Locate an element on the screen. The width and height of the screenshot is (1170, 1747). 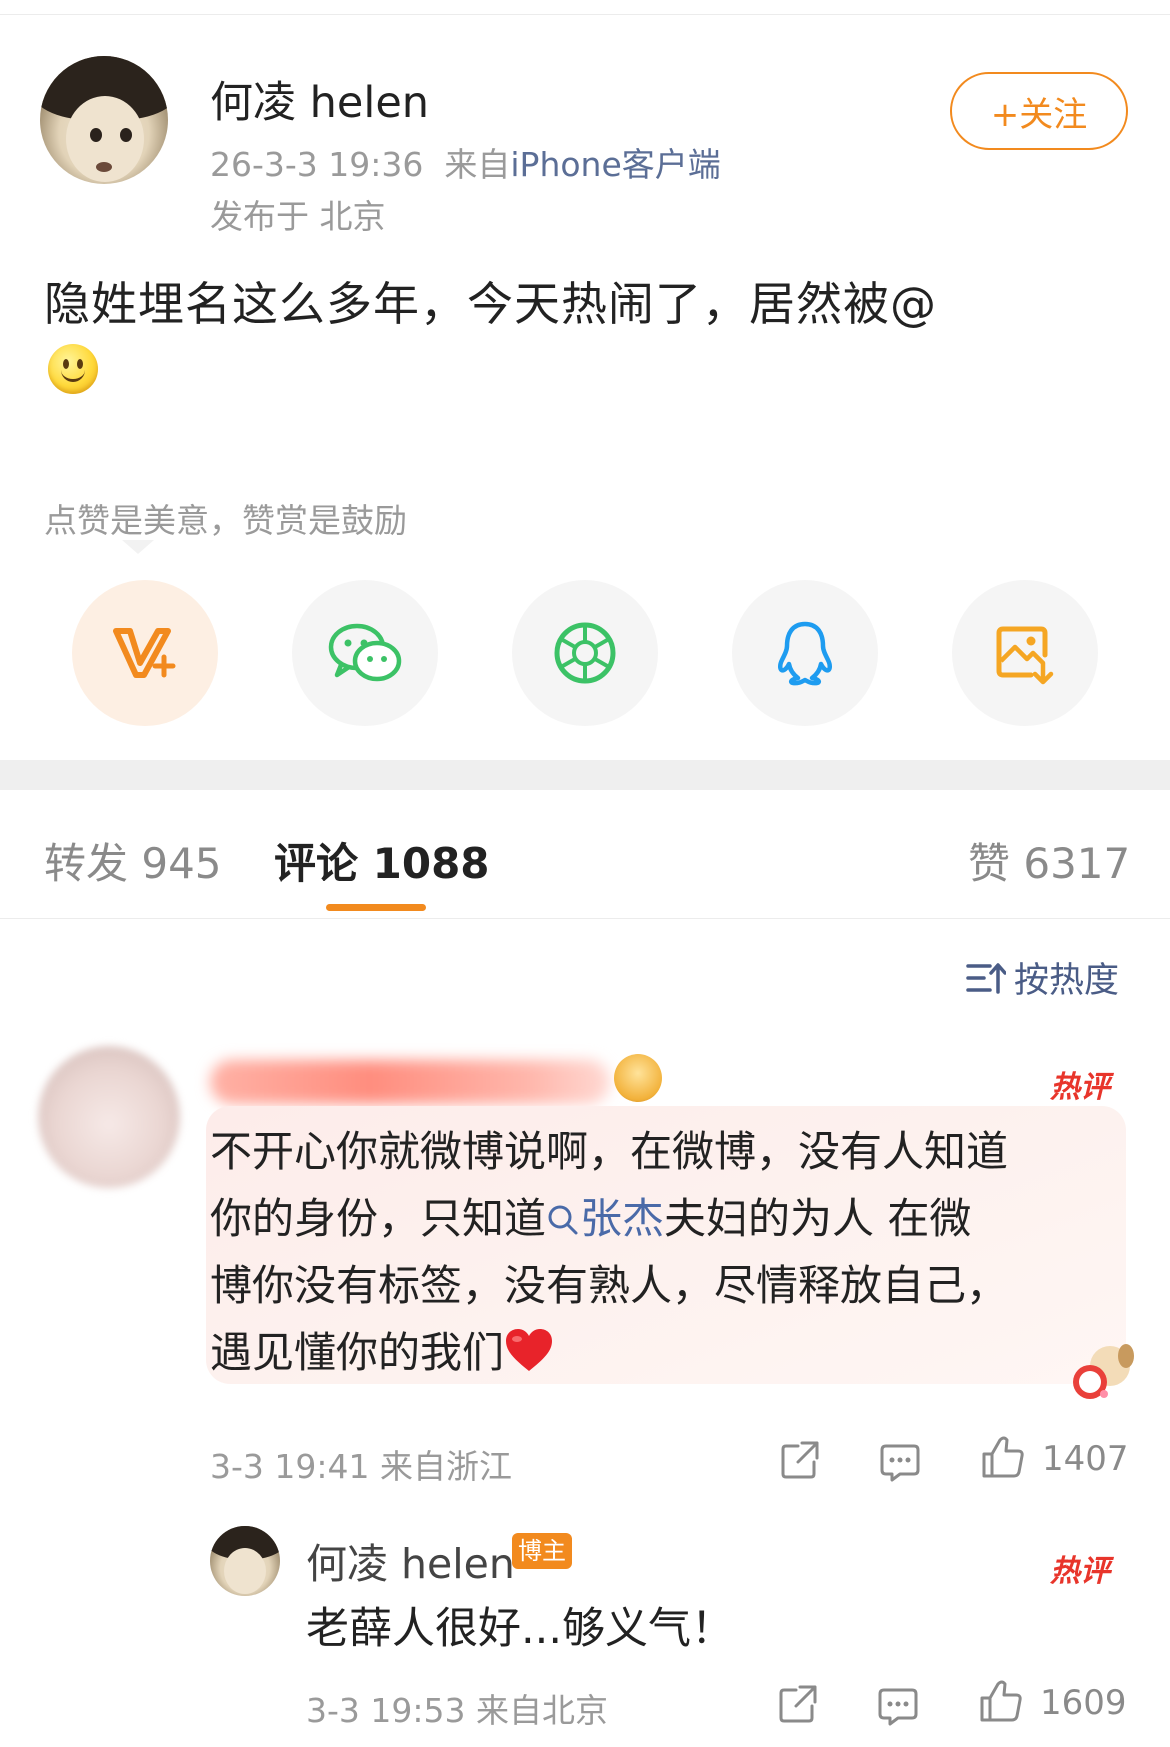
comment-meta: 3-3 19:41 来自浙江 is located at coordinates (361, 1466).